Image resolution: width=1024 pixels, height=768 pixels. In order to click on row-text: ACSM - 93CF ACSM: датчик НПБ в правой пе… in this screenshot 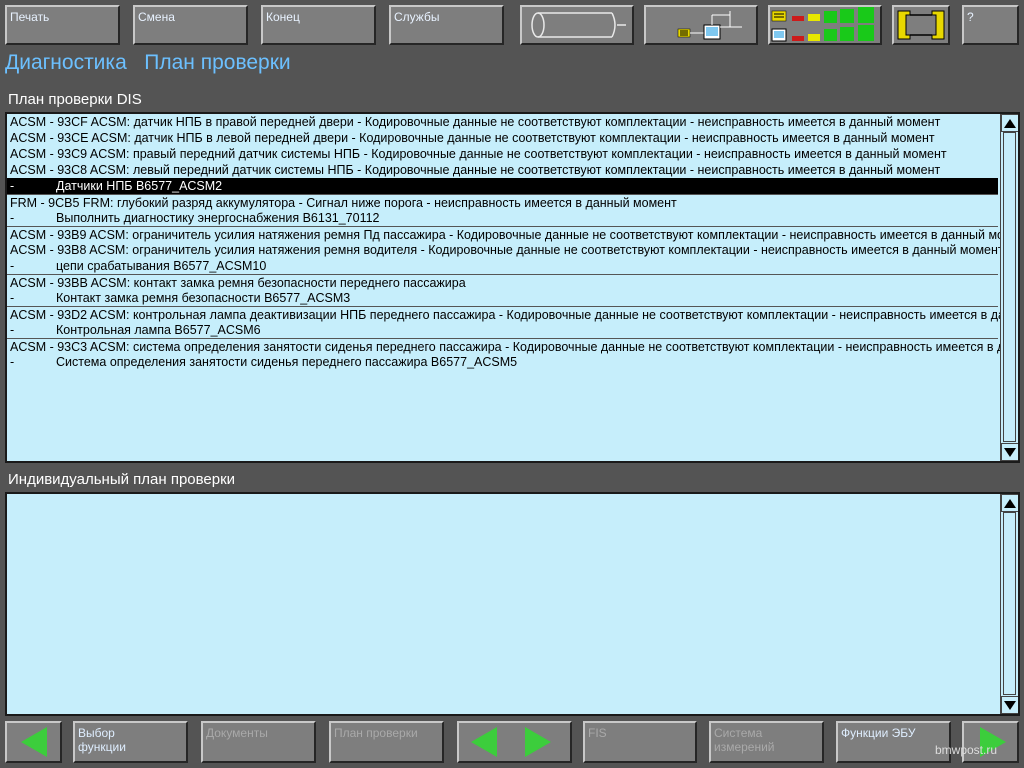, I will do `click(475, 122)`.